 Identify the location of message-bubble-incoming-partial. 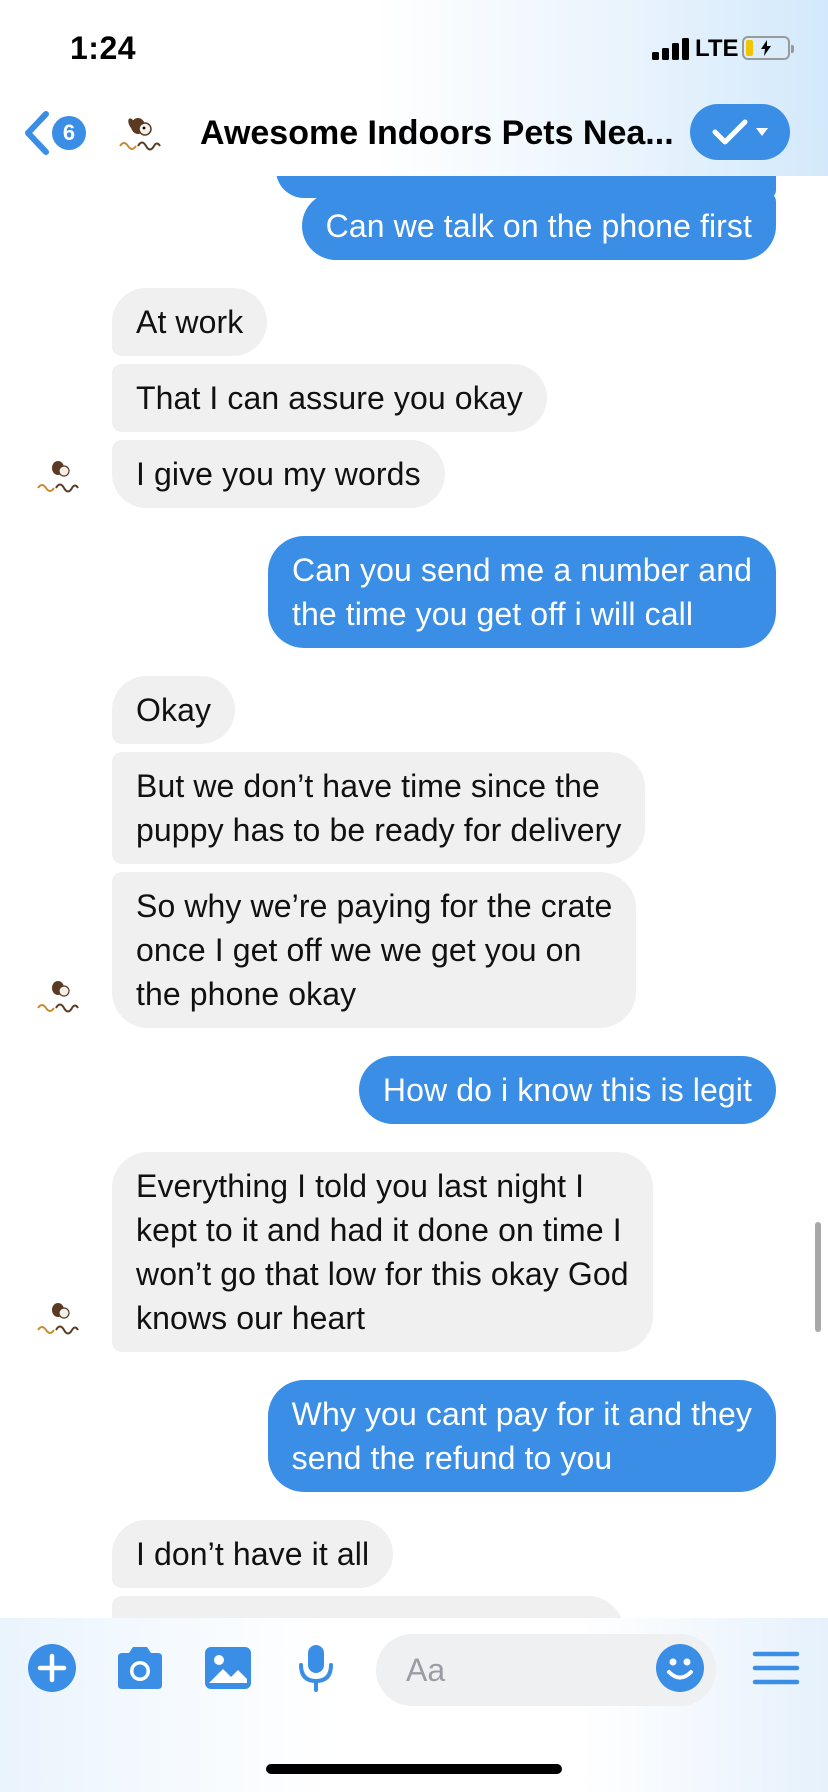
(368, 1607).